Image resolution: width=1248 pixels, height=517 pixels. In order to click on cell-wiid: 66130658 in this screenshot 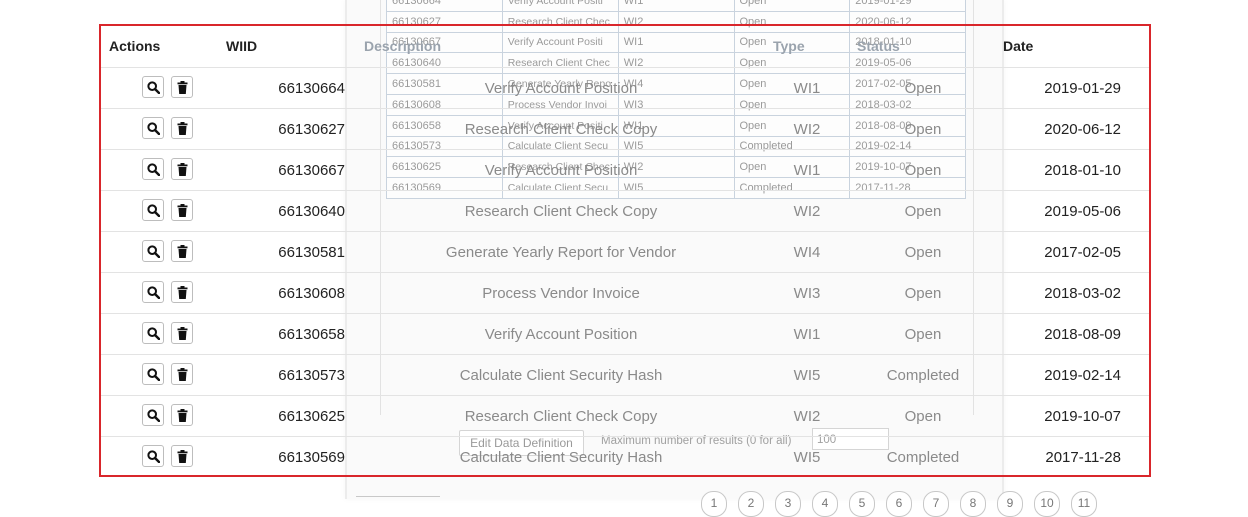, I will do `click(311, 334)`.